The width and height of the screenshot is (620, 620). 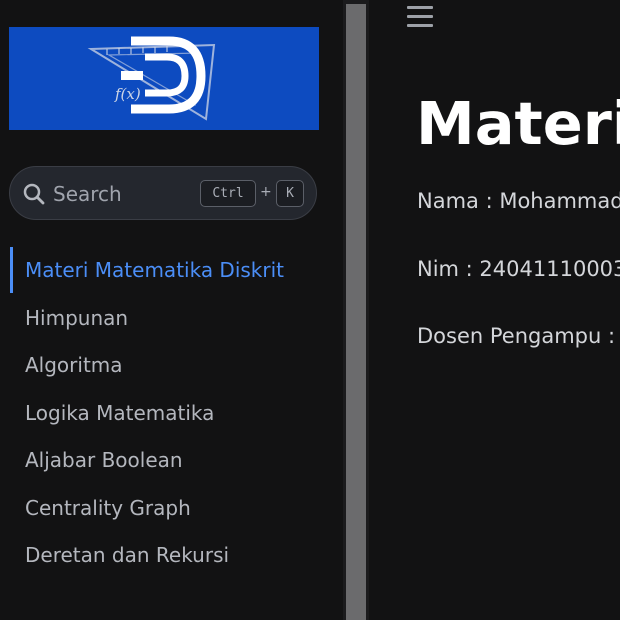 What do you see at coordinates (127, 94) in the screenshot?
I see `logo-formula-text: f(x)` at bounding box center [127, 94].